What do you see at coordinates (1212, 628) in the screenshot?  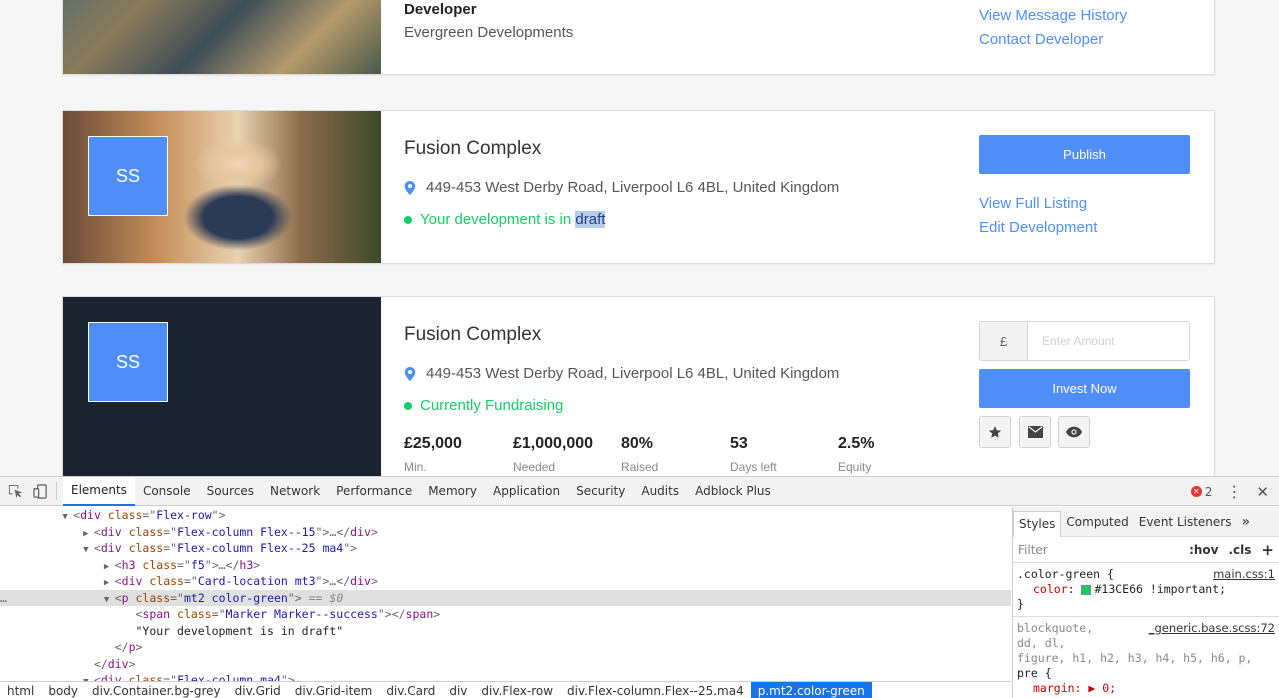 I see `rule-source-link: _generic.base.scss:72` at bounding box center [1212, 628].